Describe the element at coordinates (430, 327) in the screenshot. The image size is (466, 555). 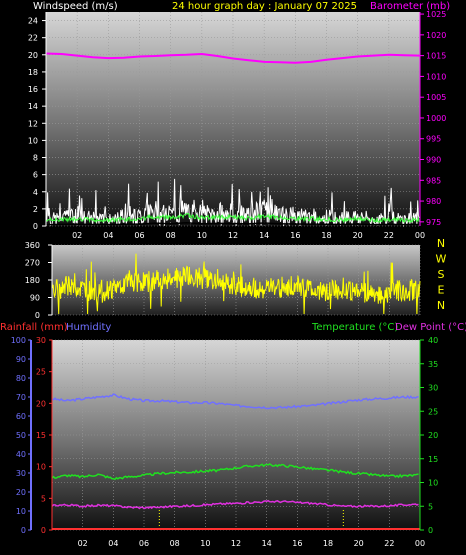
I see `dewpoint-axis-title: Dew Point (°C)` at that location.